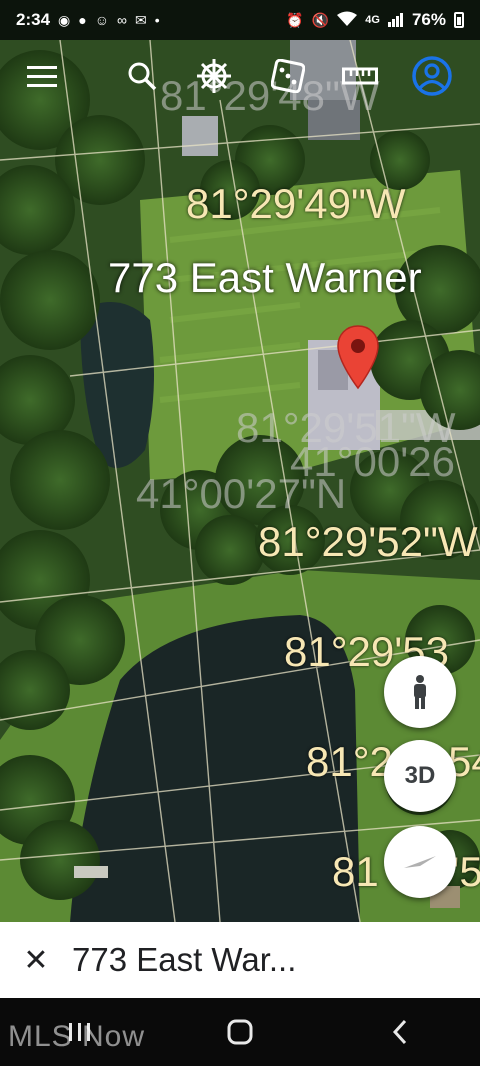  I want to click on close-icon: ✕, so click(36, 960).